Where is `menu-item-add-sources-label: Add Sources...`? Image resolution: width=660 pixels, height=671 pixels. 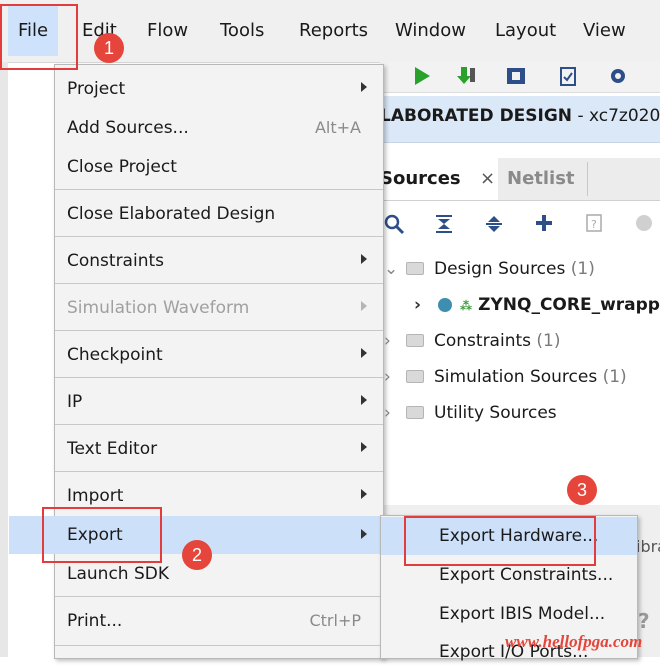 menu-item-add-sources-label: Add Sources... is located at coordinates (128, 128).